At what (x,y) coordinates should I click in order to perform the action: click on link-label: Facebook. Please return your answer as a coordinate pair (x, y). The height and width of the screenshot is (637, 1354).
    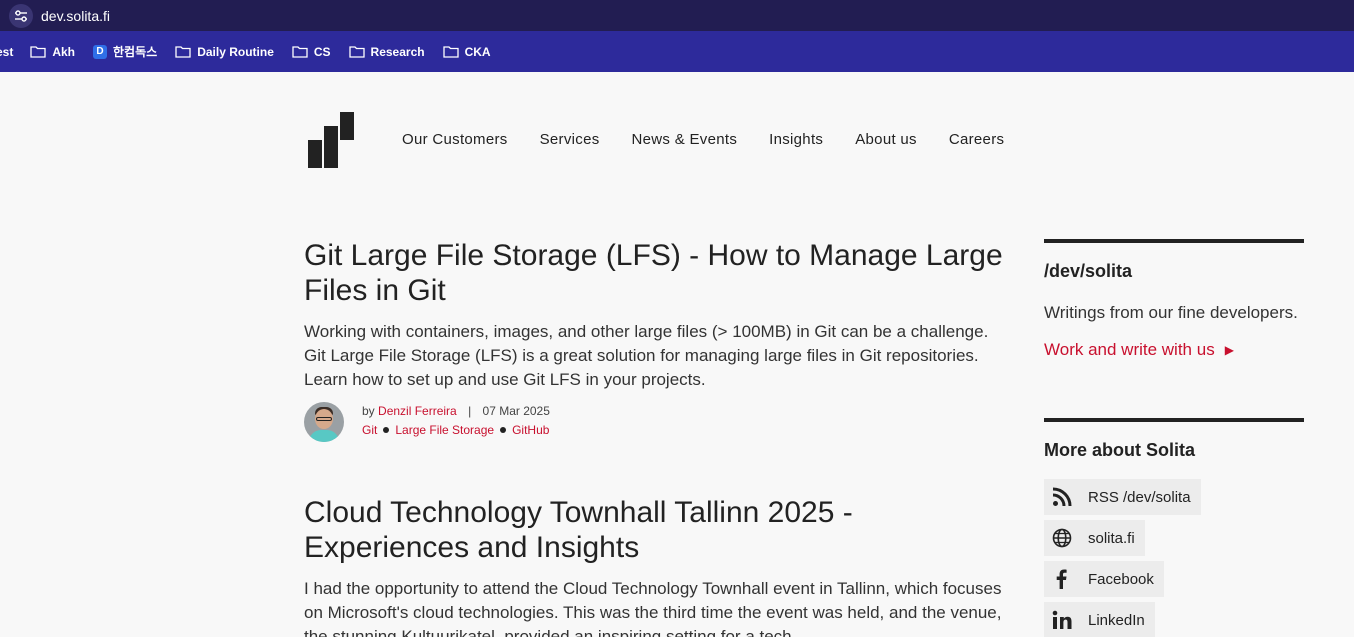
    Looking at the image, I should click on (1121, 579).